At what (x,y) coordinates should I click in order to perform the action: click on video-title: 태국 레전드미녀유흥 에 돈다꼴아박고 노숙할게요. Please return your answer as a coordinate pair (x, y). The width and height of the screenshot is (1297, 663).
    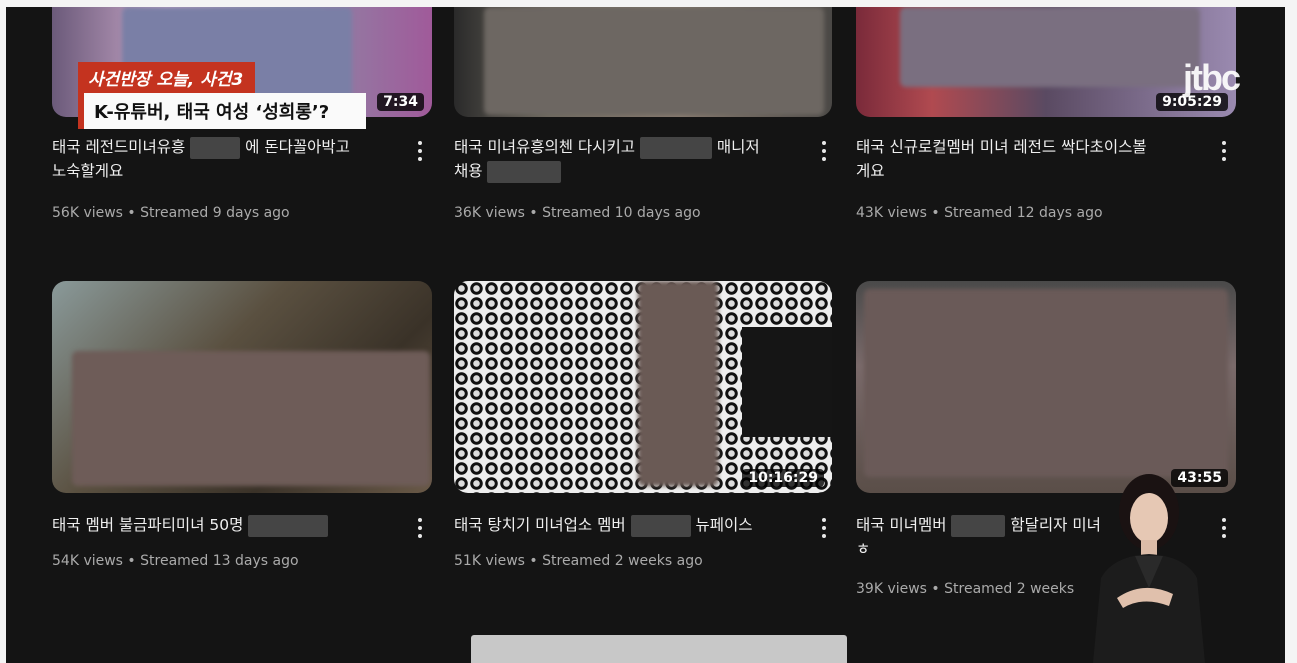
    Looking at the image, I should click on (222, 159).